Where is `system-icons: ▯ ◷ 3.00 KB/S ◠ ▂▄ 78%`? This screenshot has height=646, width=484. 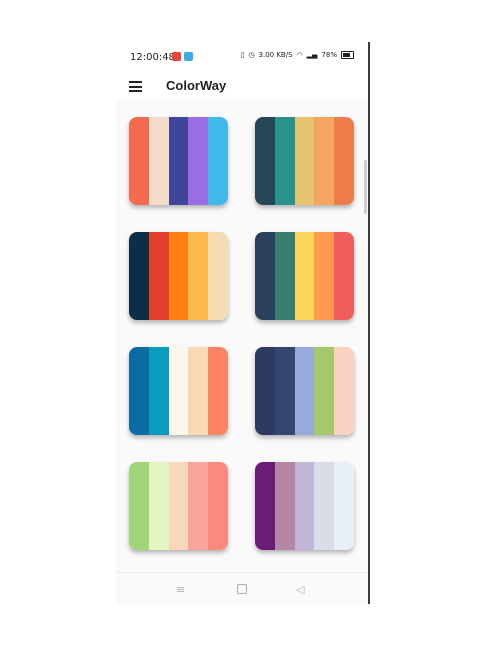 system-icons: ▯ ◷ 3.00 KB/S ◠ ▂▄ 78% is located at coordinates (297, 55).